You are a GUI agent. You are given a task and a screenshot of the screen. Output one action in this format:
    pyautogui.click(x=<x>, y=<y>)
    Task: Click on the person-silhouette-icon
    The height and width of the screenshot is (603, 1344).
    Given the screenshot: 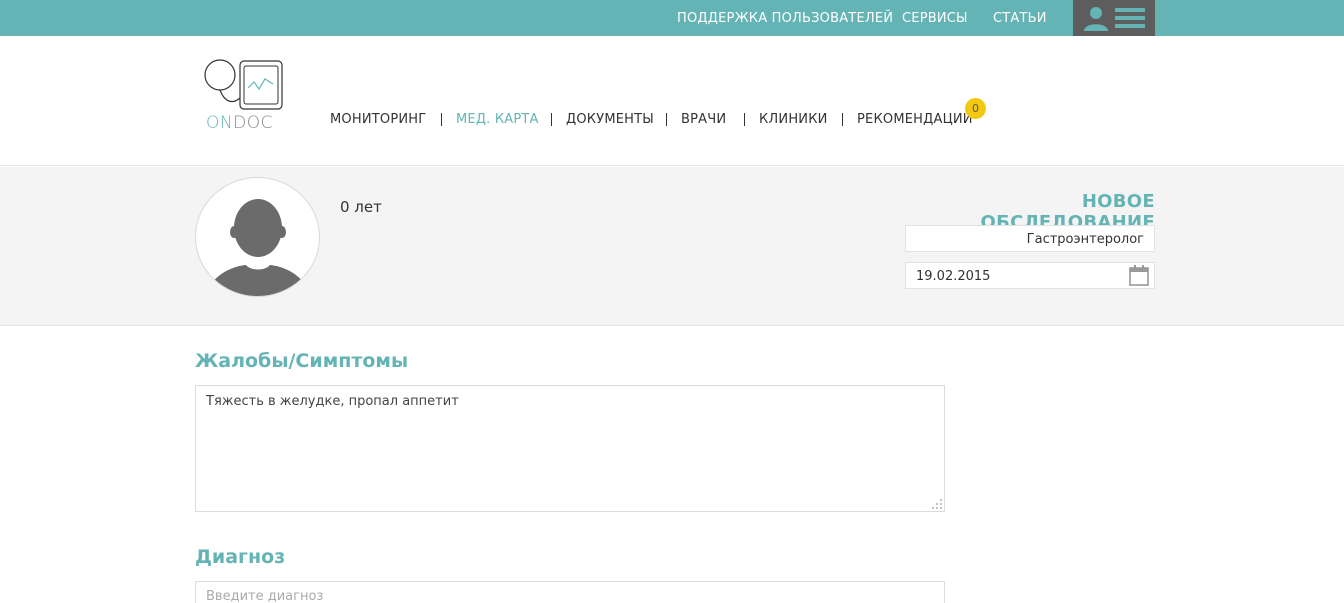 What is the action you would take?
    pyautogui.click(x=258, y=247)
    